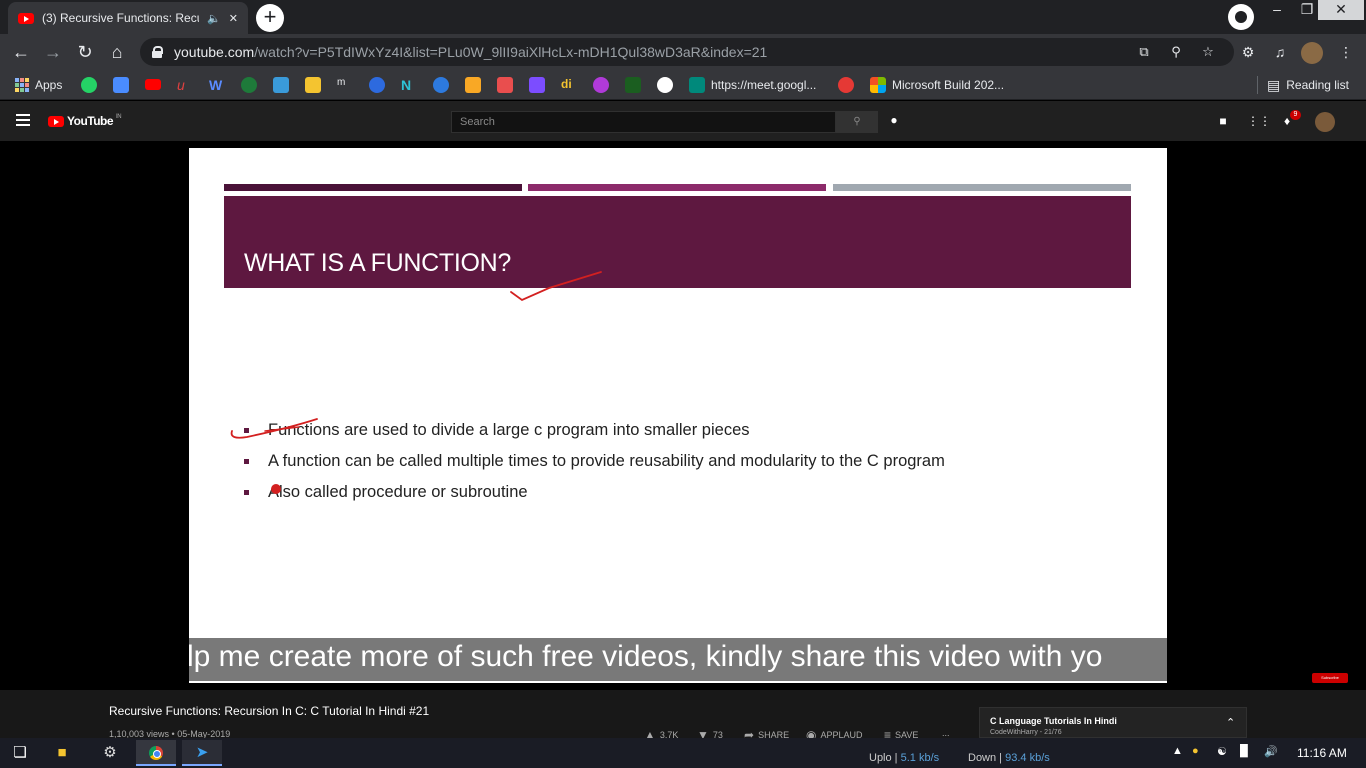 This screenshot has width=1366, height=768. What do you see at coordinates (1312, 53) in the screenshot?
I see `profile-avatar` at bounding box center [1312, 53].